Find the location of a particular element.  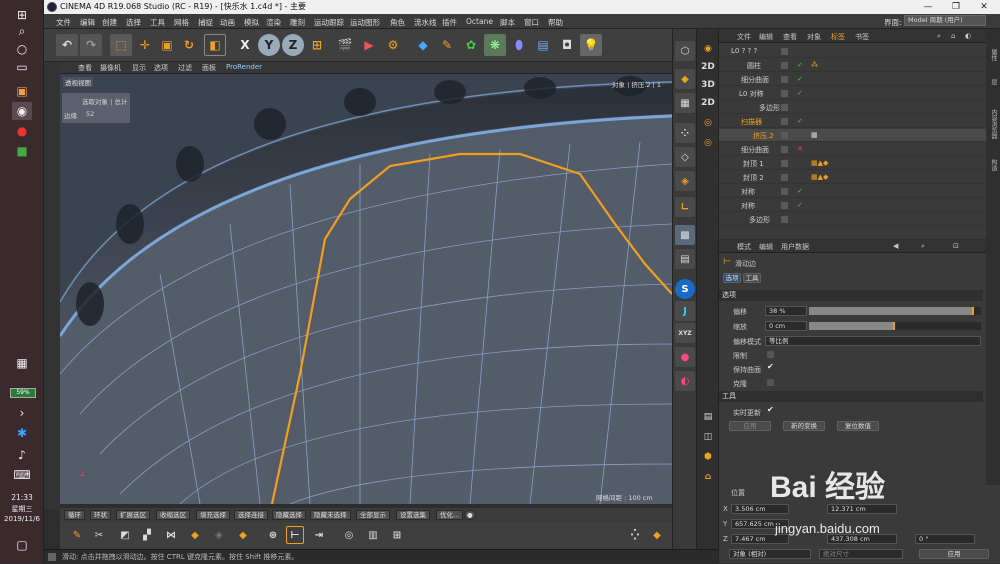

menu-mograph: 运动图形 is located at coordinates (365, 22).